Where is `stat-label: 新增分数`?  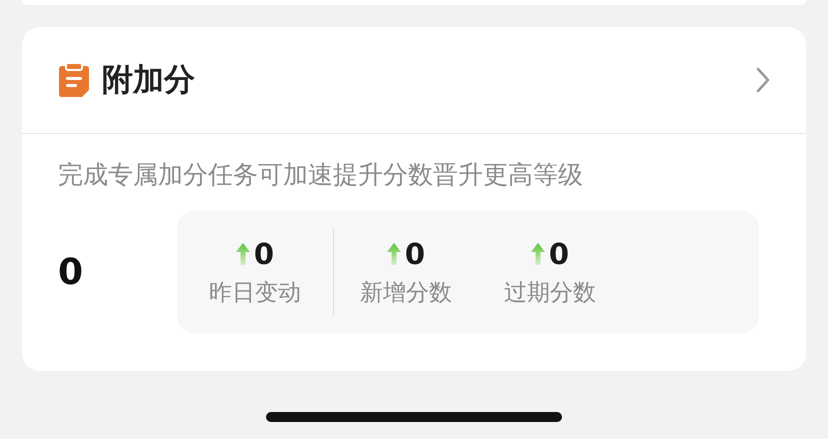 stat-label: 新增分数 is located at coordinates (406, 293).